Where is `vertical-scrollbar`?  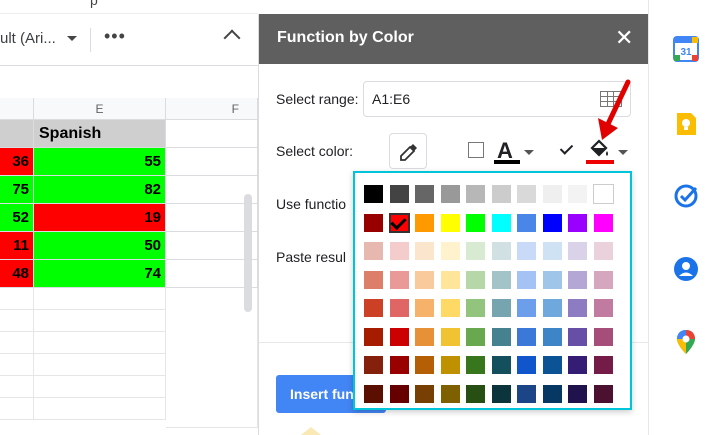 vertical-scrollbar is located at coordinates (248, 253).